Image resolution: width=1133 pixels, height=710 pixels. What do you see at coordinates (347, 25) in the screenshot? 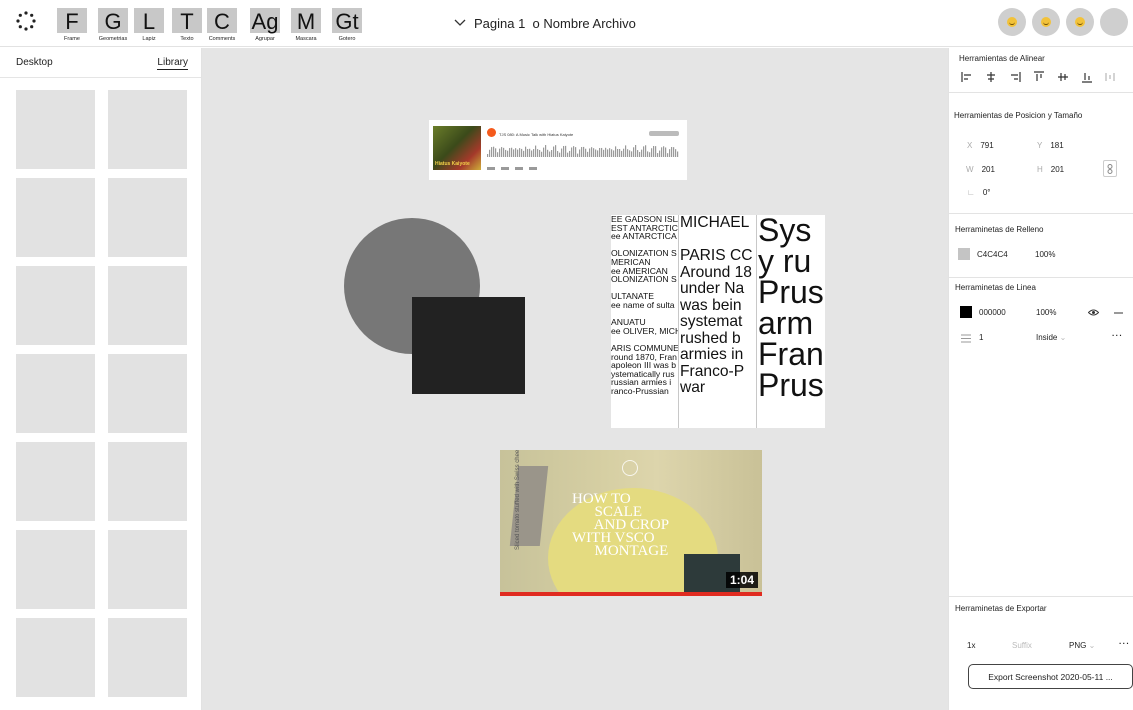
I see `tool-gotero: Gt Gotero` at bounding box center [347, 25].